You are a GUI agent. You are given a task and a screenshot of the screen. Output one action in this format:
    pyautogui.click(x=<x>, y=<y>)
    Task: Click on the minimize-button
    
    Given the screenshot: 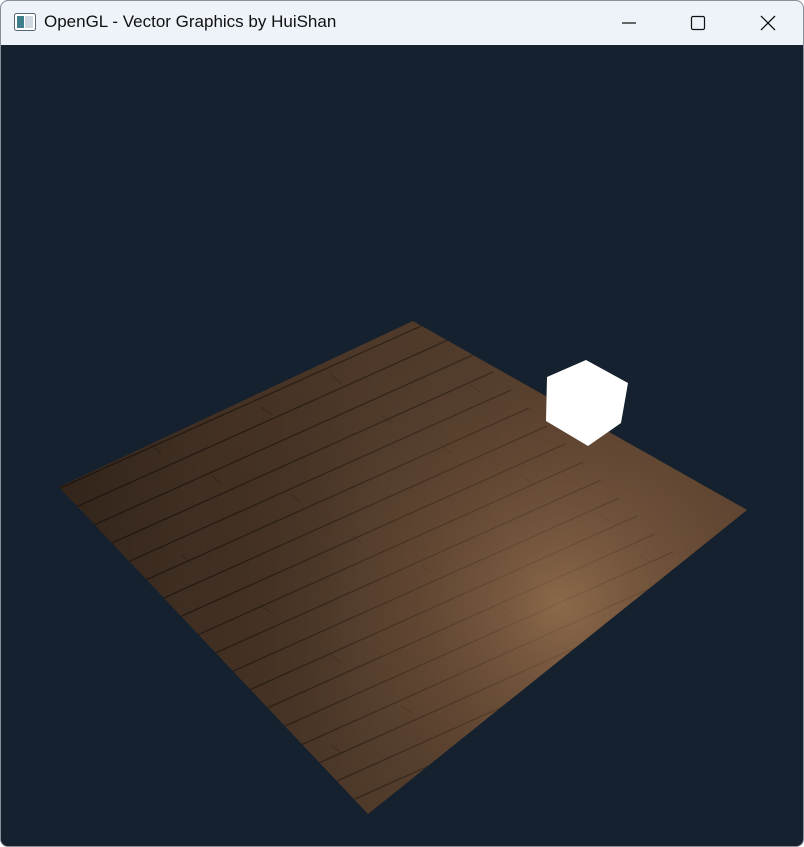 What is the action you would take?
    pyautogui.click(x=629, y=23)
    